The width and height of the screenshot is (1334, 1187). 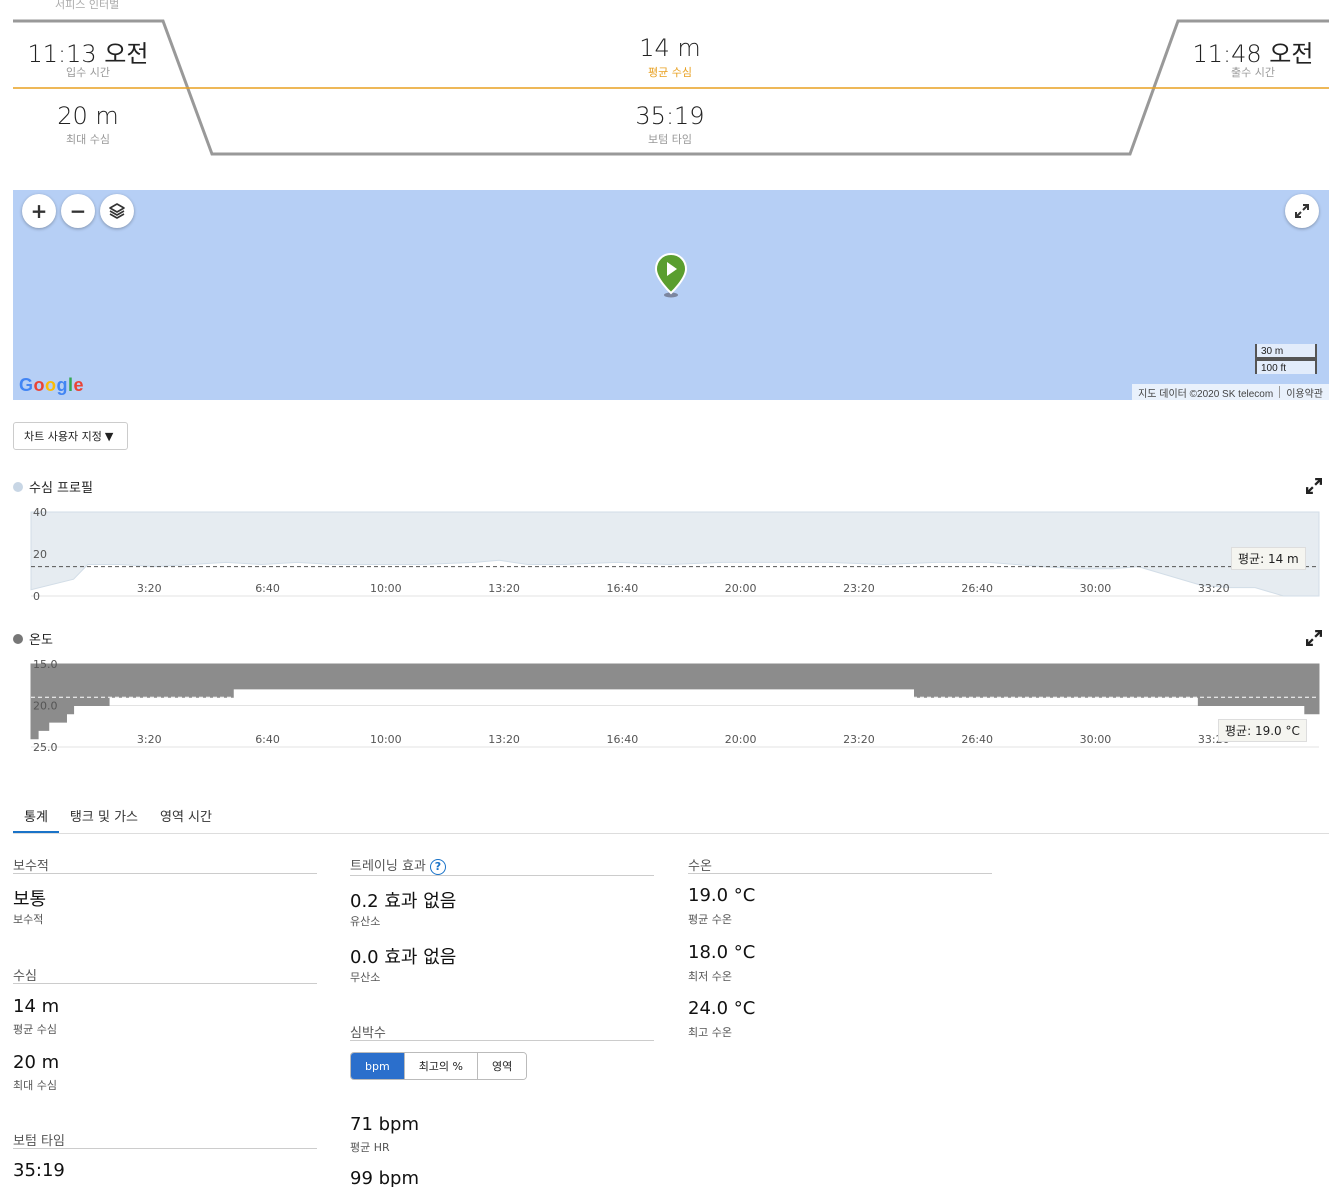 What do you see at coordinates (45, 706) in the screenshot?
I see `y-tick-label: 20.0` at bounding box center [45, 706].